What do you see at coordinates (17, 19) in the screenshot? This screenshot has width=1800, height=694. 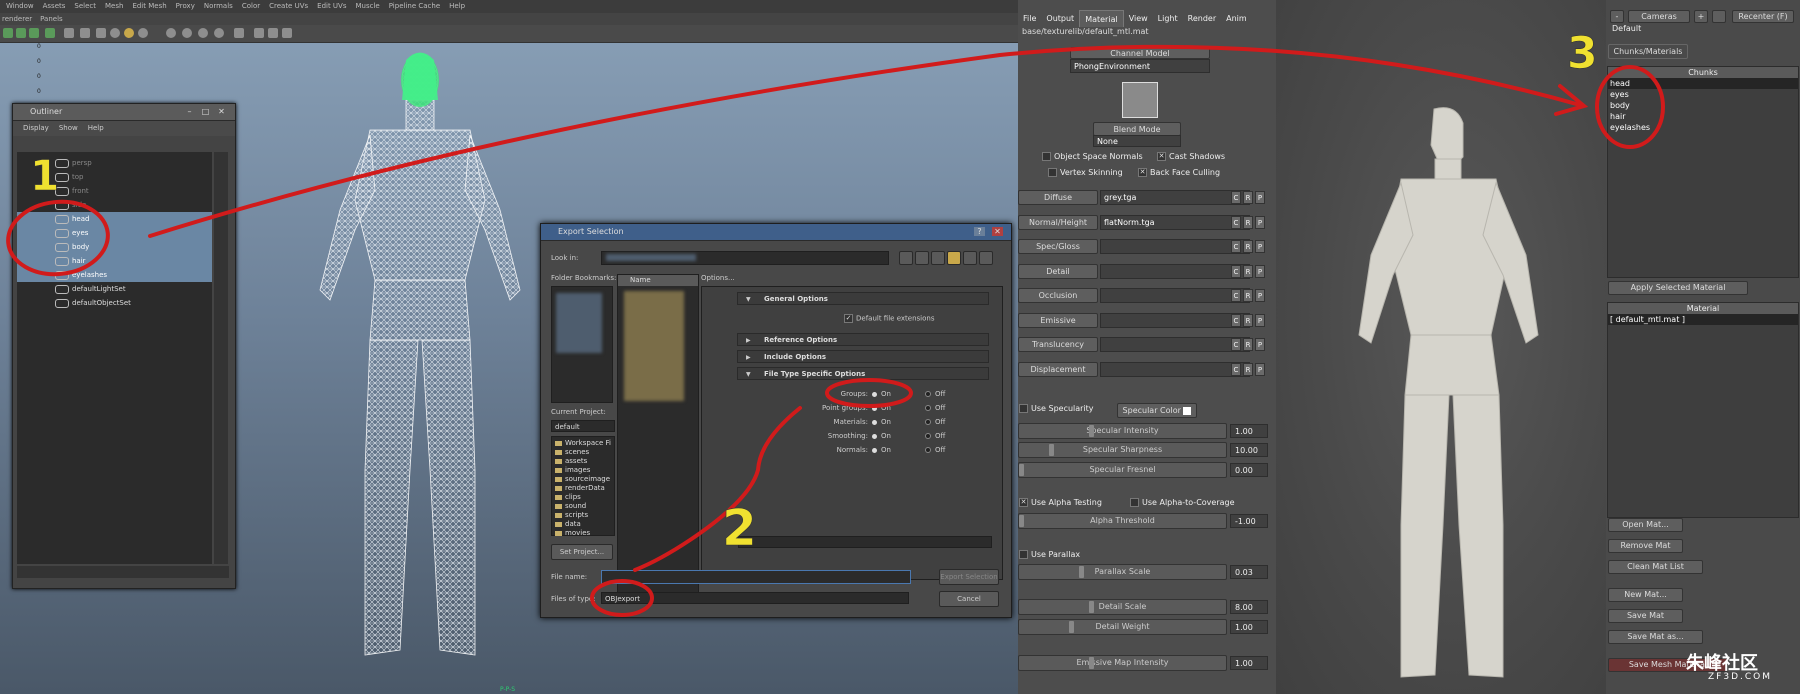 I see `menu-renderer: renderer` at bounding box center [17, 19].